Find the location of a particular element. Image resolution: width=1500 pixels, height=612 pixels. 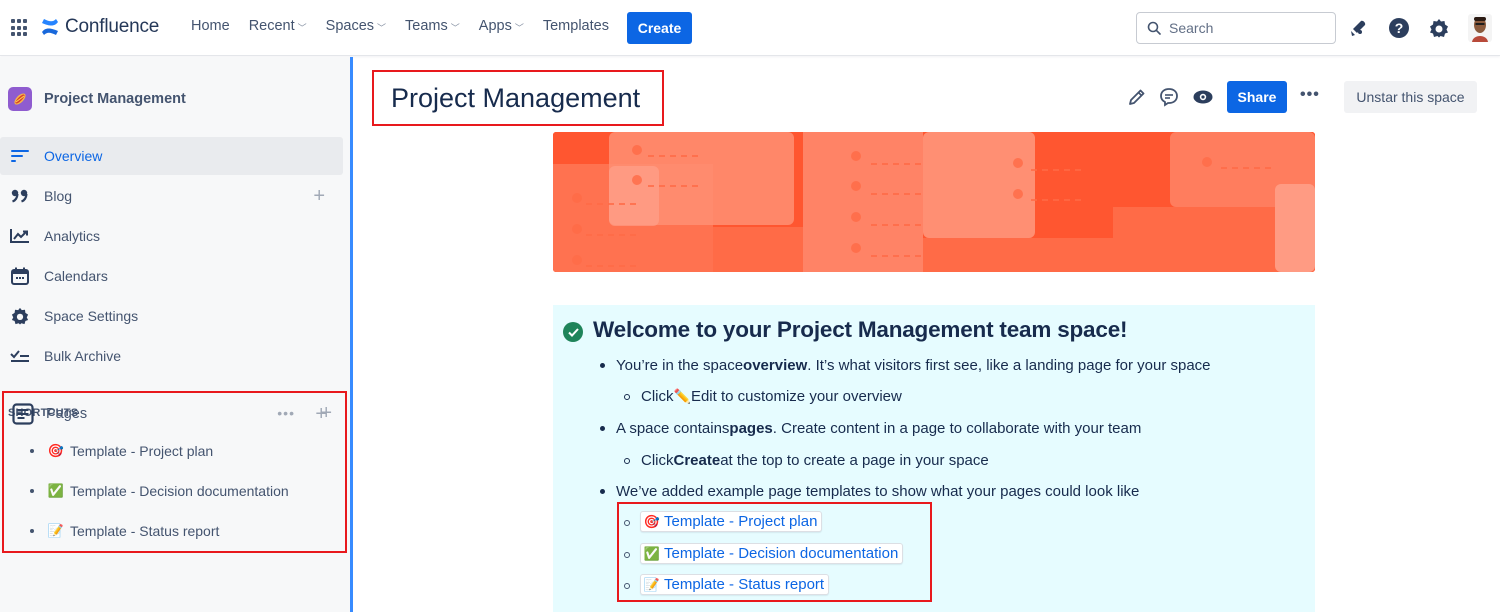

template-link-status-report: 📝 Template - Status report is located at coordinates (735, 584).